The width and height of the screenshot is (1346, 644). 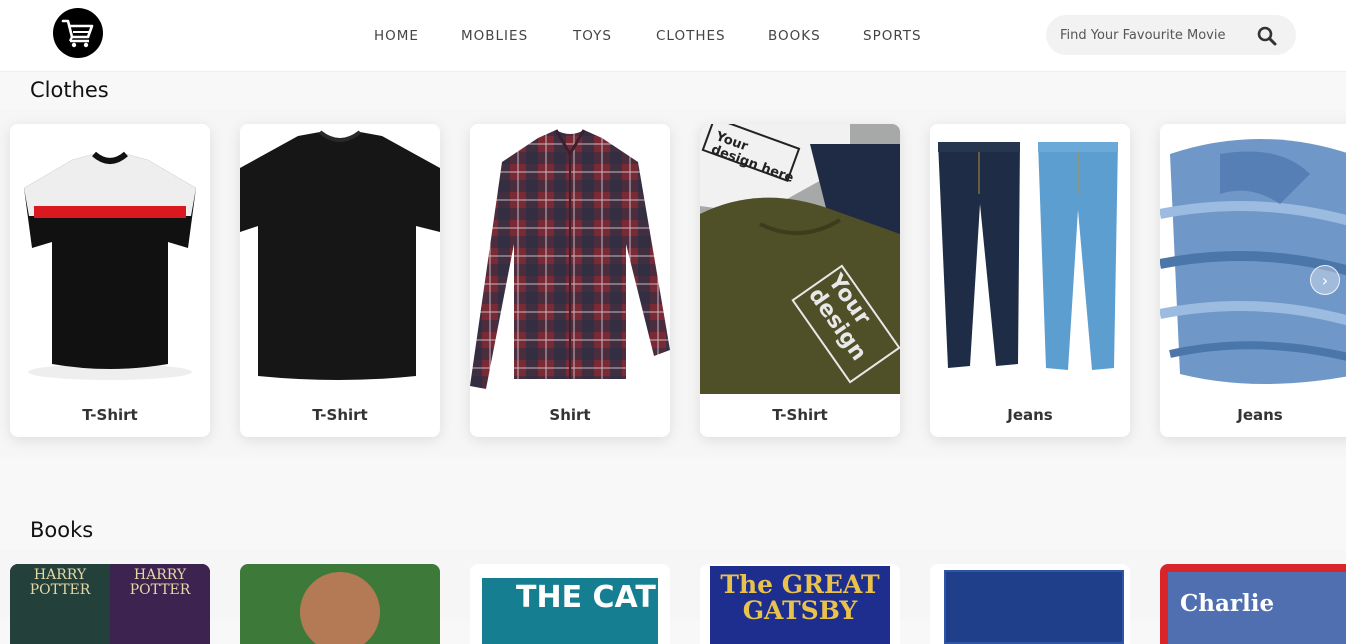 What do you see at coordinates (570, 415) in the screenshot?
I see `product-name: Shirt` at bounding box center [570, 415].